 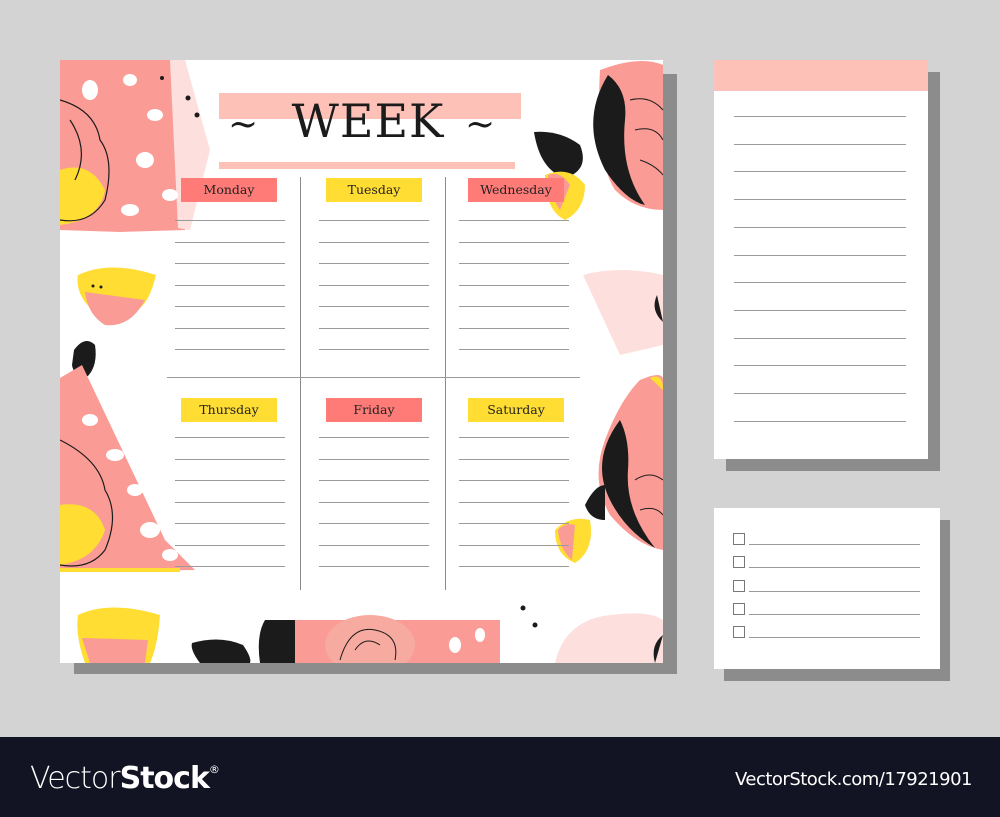 What do you see at coordinates (115, 650) in the screenshot?
I see `bottom-left-pink-blob` at bounding box center [115, 650].